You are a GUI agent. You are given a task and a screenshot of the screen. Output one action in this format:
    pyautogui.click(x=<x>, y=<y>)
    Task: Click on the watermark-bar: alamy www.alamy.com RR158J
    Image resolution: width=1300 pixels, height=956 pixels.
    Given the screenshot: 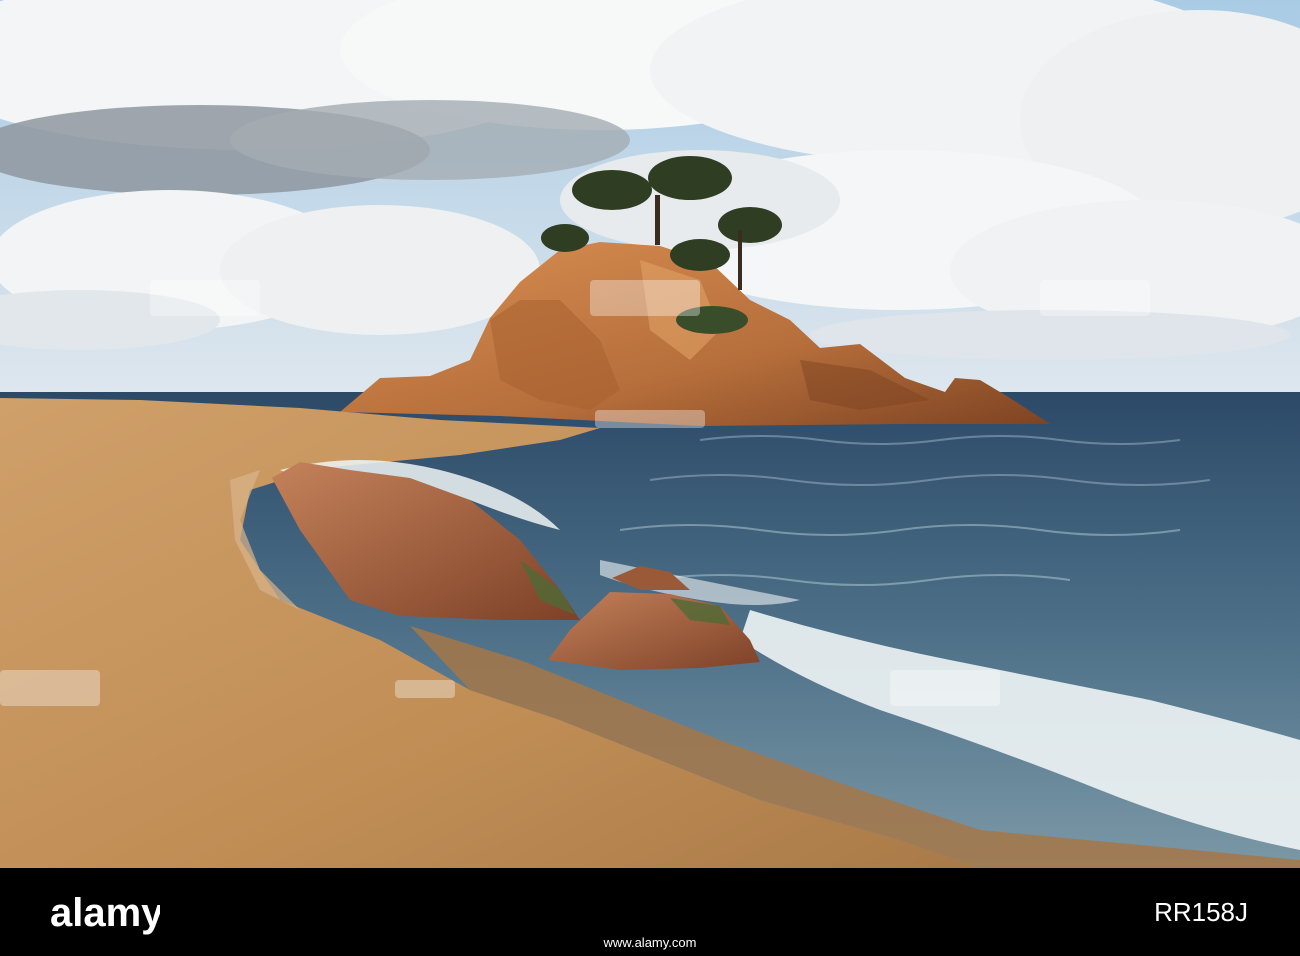 What is the action you would take?
    pyautogui.click(x=650, y=912)
    